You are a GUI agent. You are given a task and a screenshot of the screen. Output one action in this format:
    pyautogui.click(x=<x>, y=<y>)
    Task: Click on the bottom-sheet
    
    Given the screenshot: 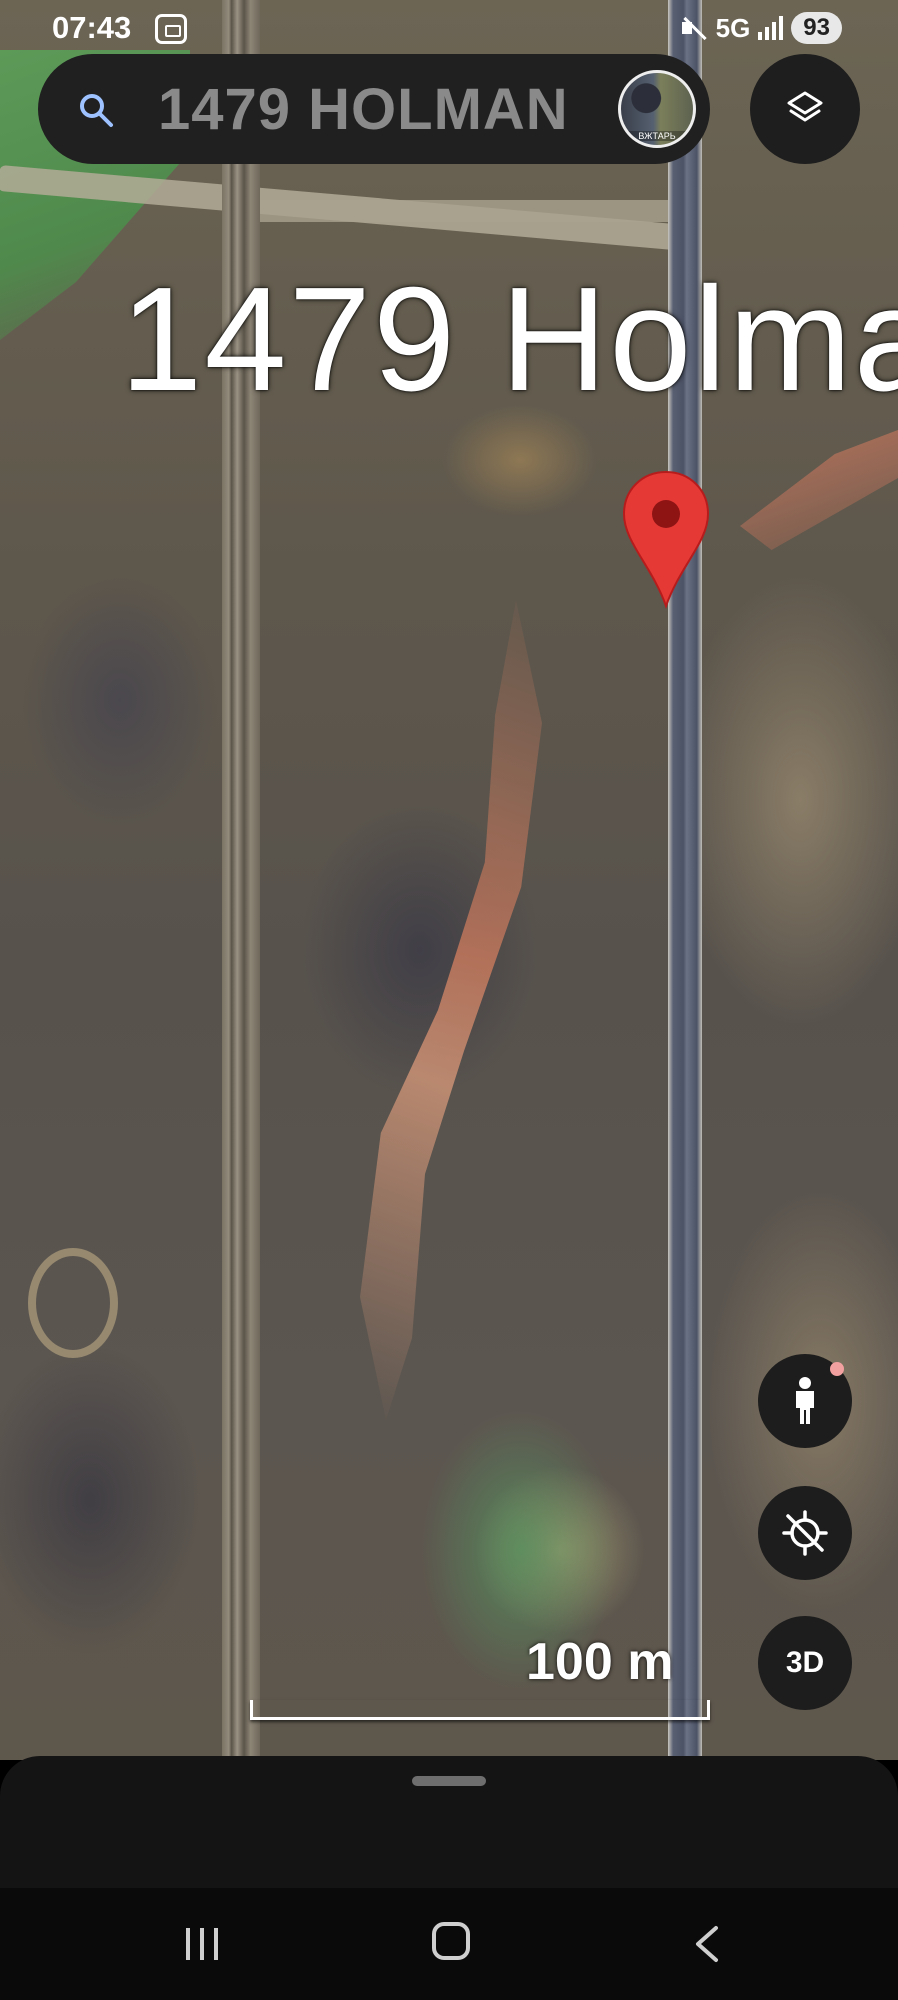 What is the action you would take?
    pyautogui.click(x=449, y=1823)
    